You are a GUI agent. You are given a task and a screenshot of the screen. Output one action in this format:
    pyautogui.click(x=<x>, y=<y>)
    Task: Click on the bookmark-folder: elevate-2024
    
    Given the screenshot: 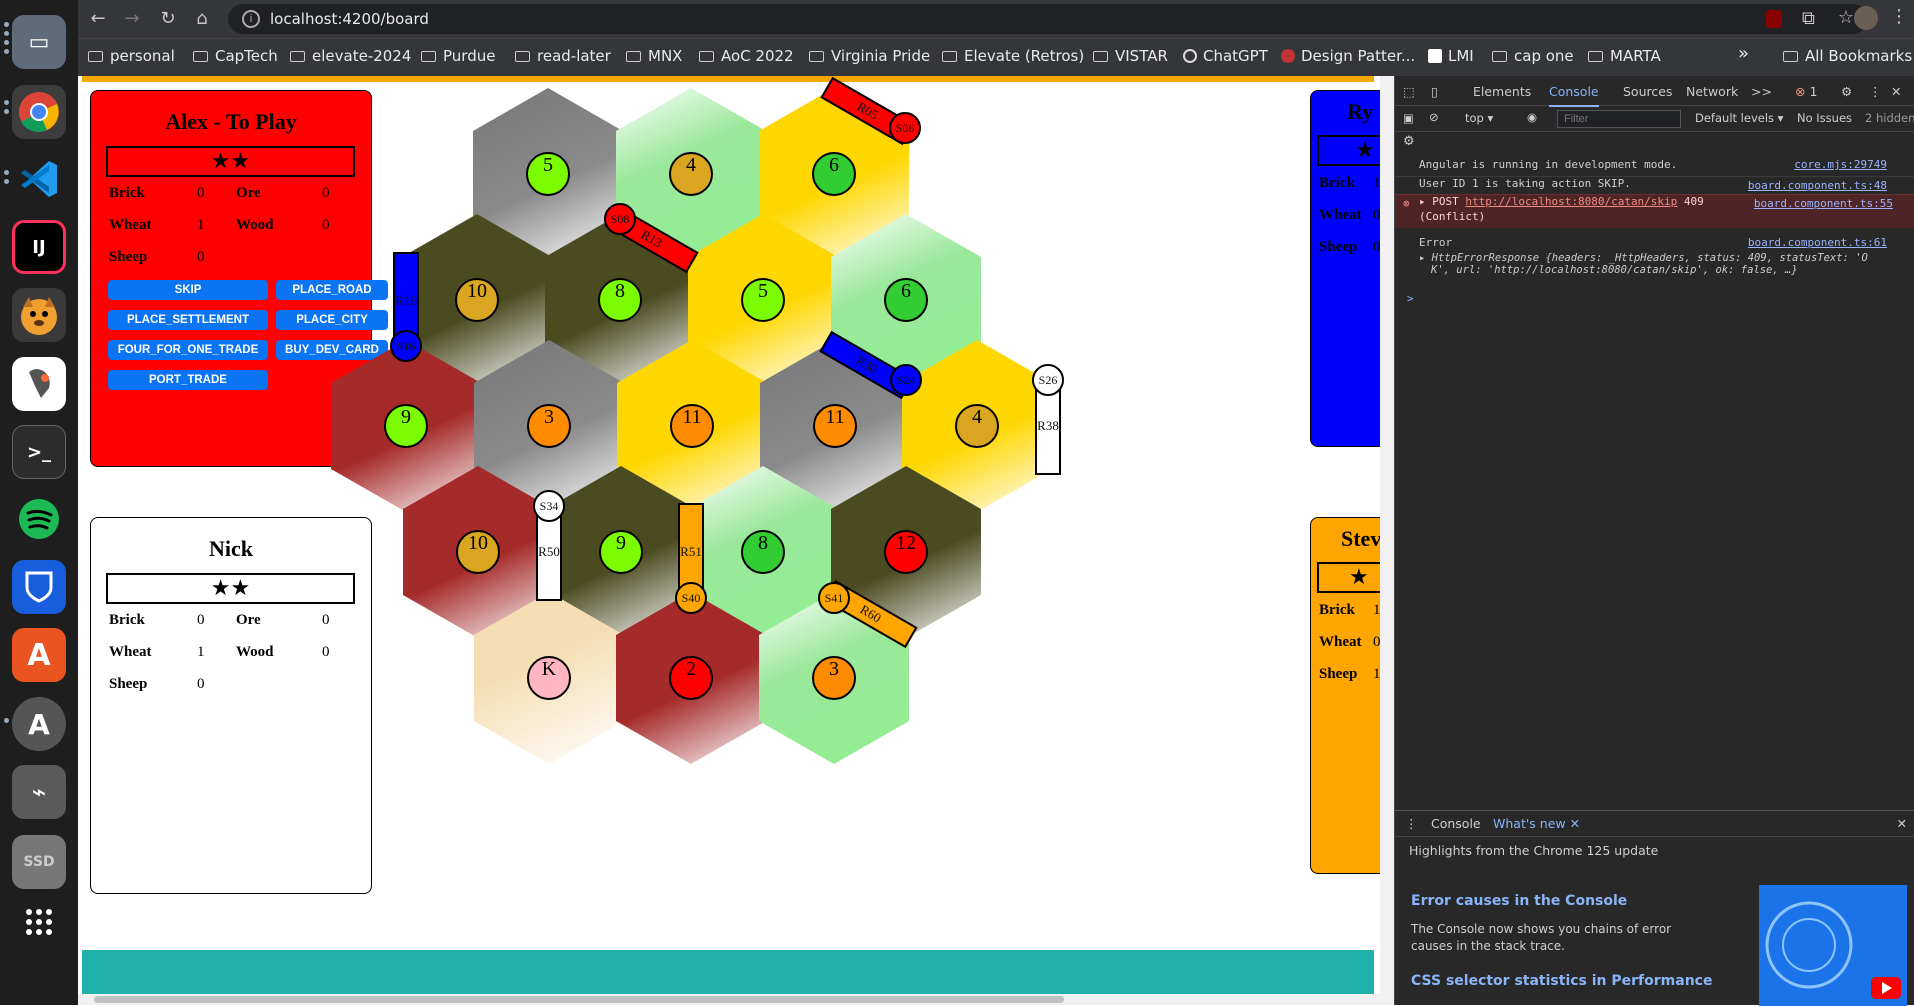 What is the action you would take?
    pyautogui.click(x=350, y=56)
    